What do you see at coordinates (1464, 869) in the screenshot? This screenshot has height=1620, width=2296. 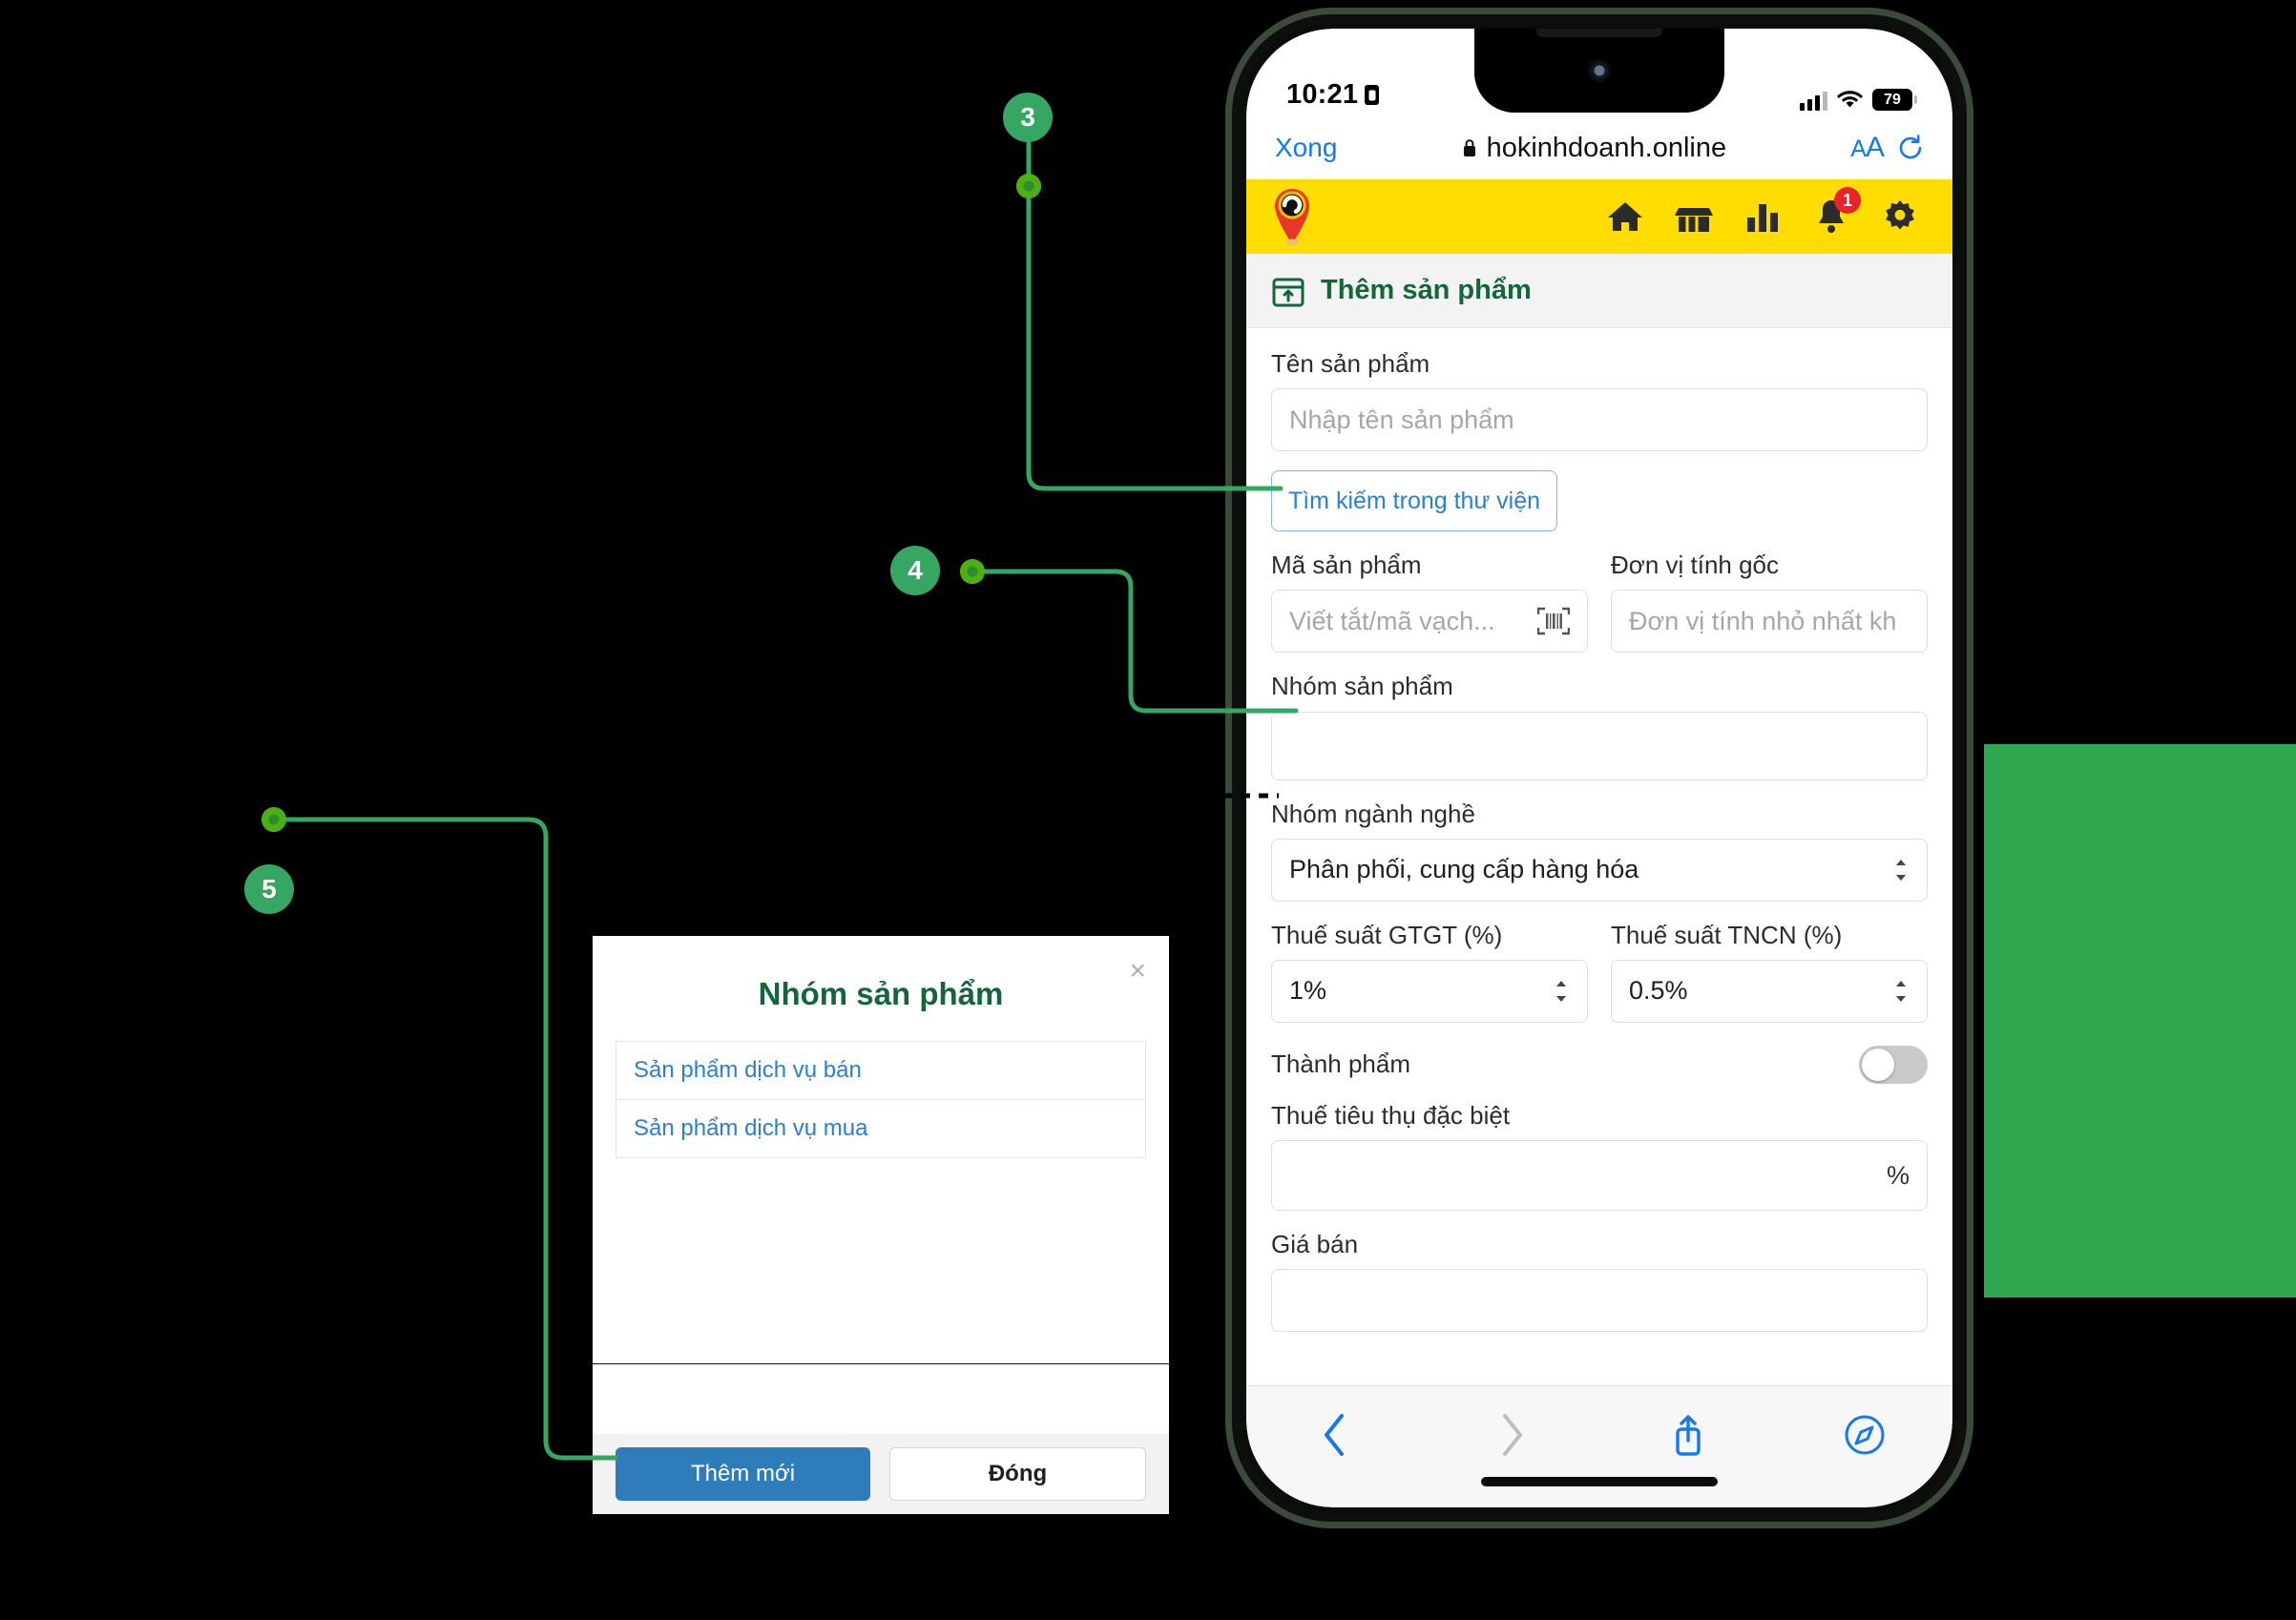 I see `industry-group-value: Phân phối, cung cấp hàng hóa` at bounding box center [1464, 869].